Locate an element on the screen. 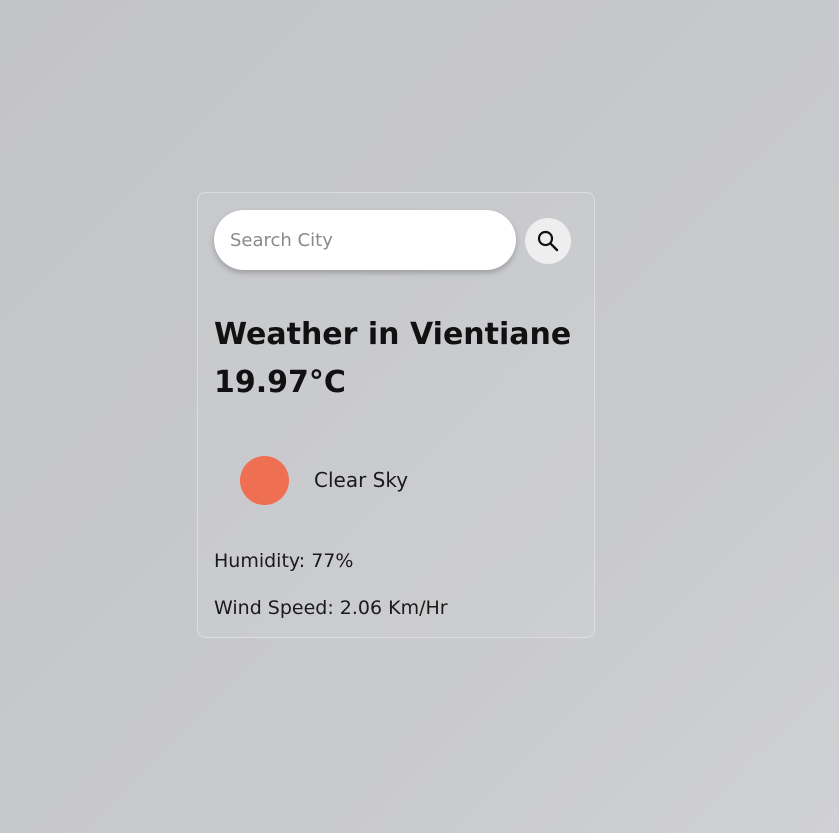 This screenshot has width=839, height=833. search-bar is located at coordinates (394, 241).